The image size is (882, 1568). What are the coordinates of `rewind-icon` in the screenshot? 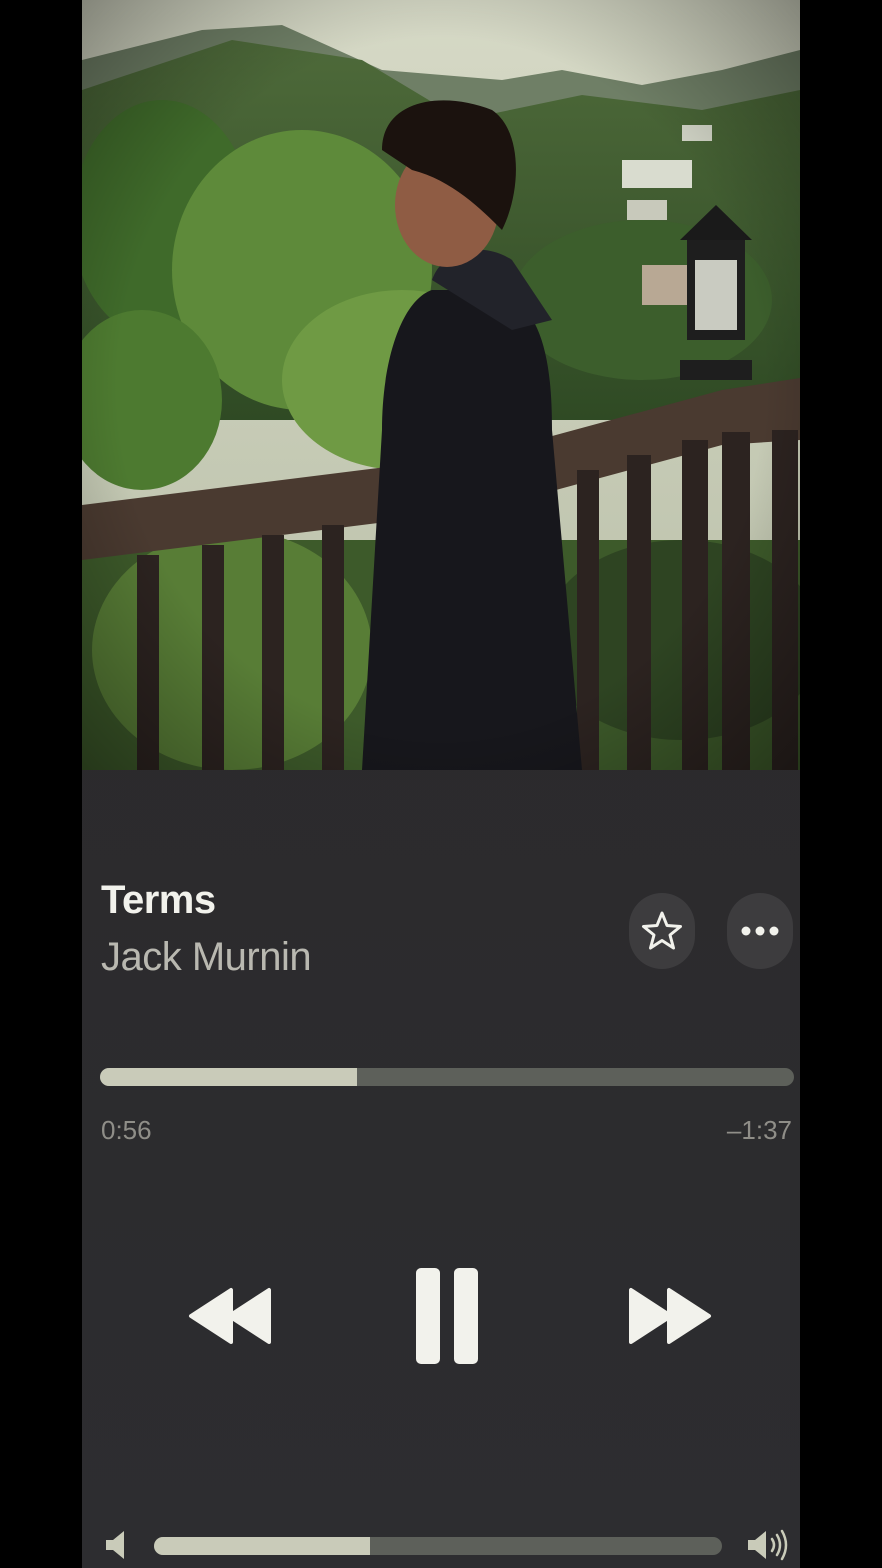 It's located at (230, 1316).